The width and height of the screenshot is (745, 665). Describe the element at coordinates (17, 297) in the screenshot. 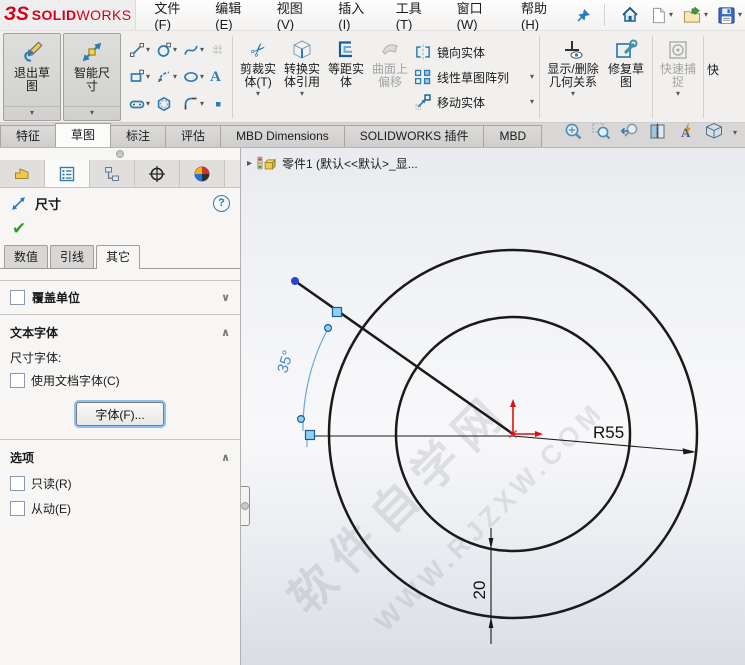

I see `override-units-checkbox` at that location.